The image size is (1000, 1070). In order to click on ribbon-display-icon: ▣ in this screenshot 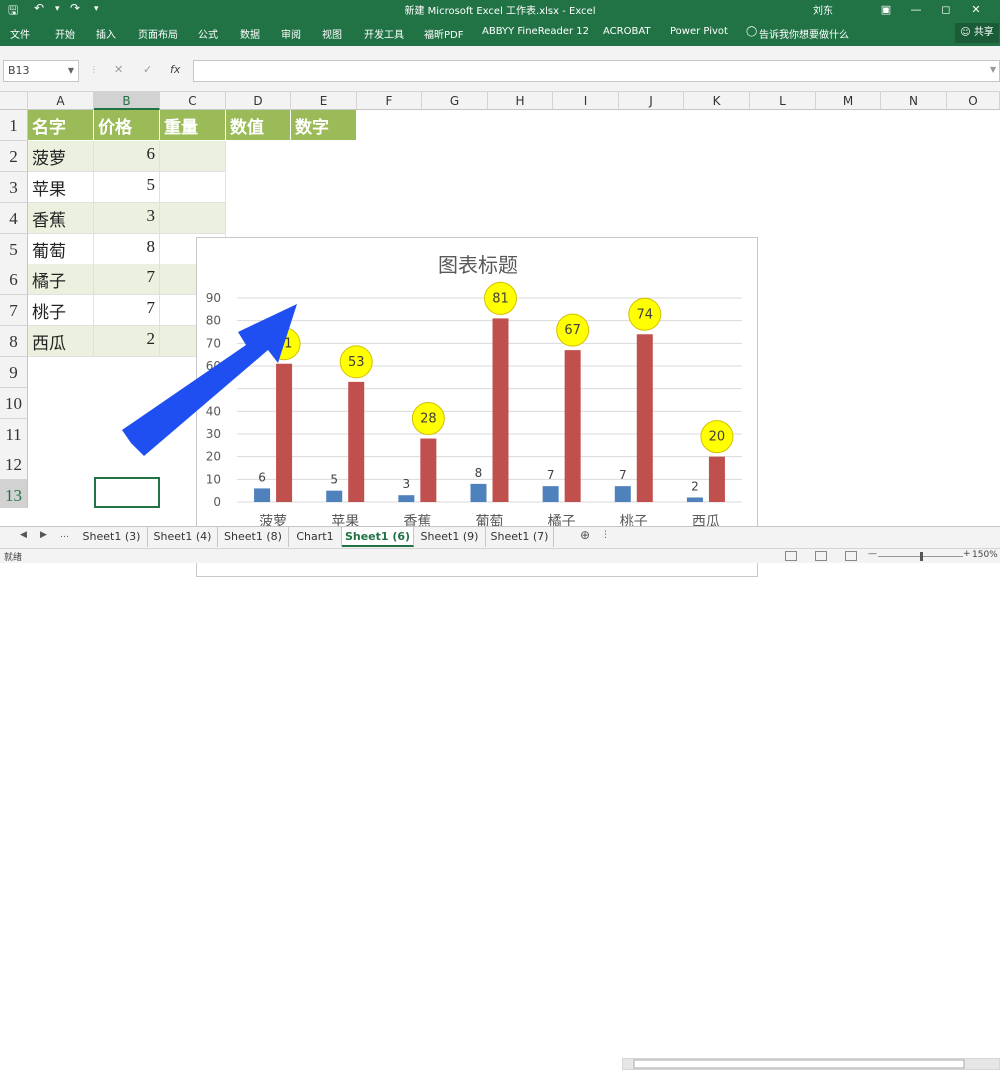, I will do `click(886, 10)`.